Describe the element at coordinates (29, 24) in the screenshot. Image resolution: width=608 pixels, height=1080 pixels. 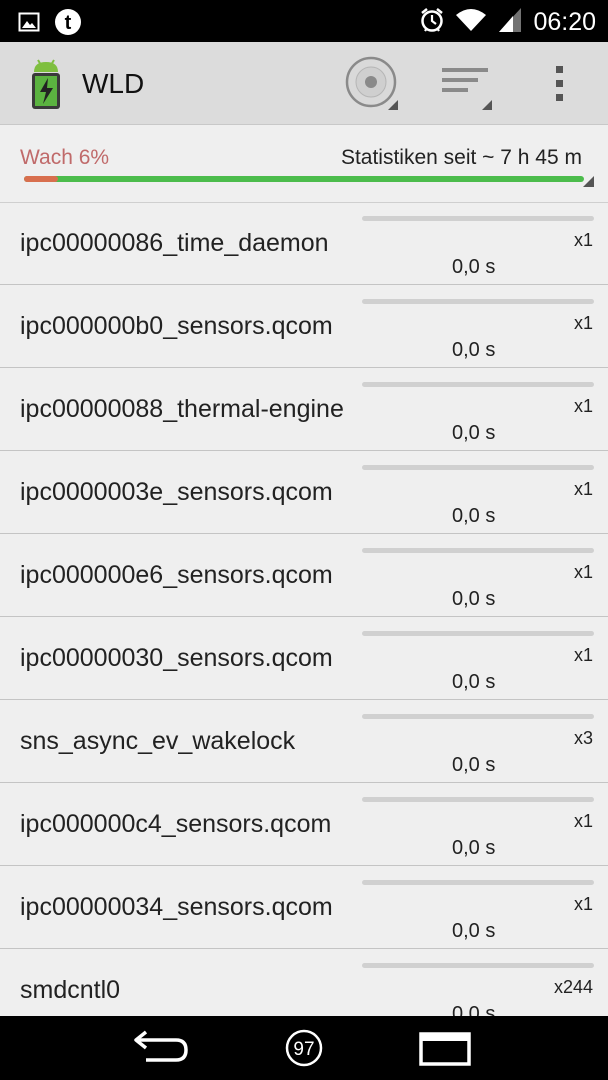
I see `image-icon` at that location.